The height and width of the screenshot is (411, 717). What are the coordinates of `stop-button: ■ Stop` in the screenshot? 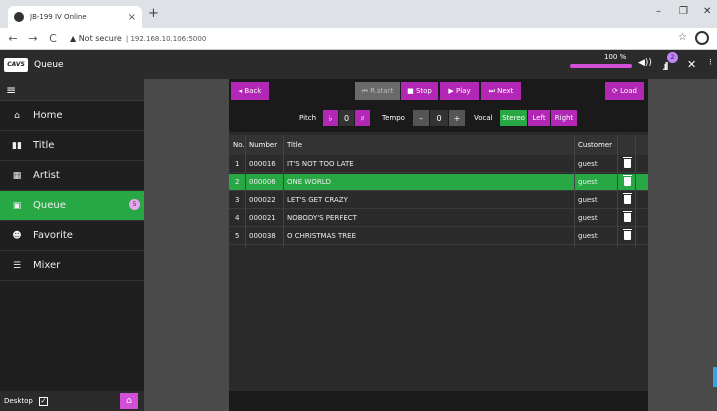 It's located at (419, 91).